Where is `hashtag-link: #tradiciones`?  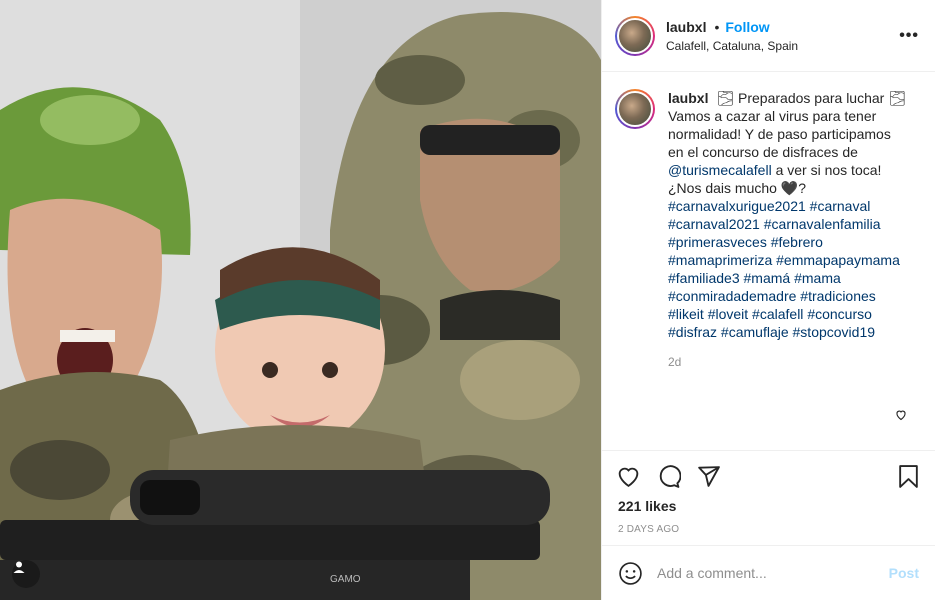
hashtag-link: #tradiciones is located at coordinates (838, 296).